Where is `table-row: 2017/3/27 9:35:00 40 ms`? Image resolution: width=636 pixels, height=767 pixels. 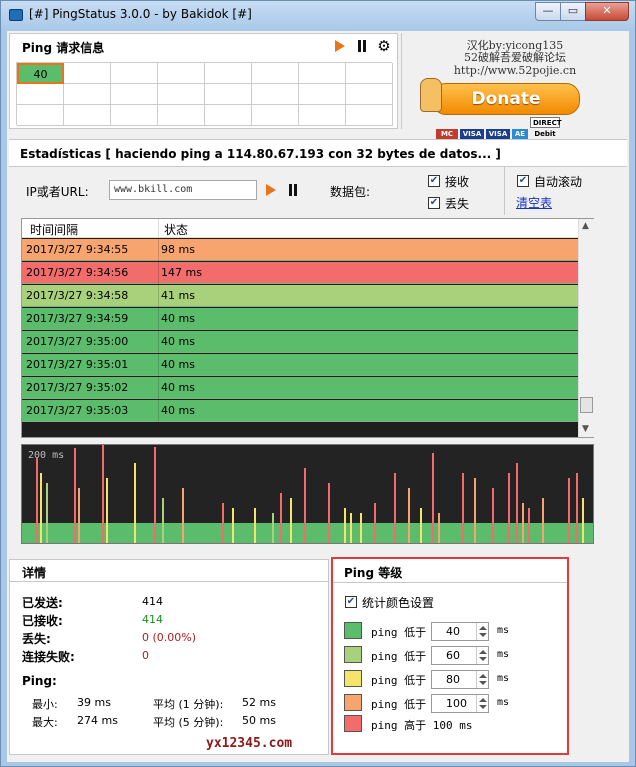 table-row: 2017/3/27 9:35:00 40 ms is located at coordinates (300, 342).